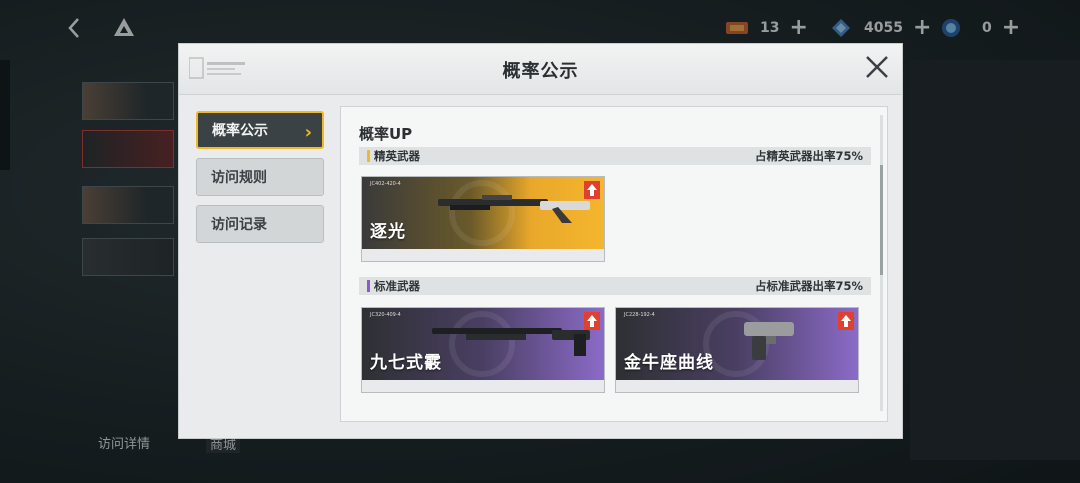 The image size is (1080, 483). Describe the element at coordinates (881, 220) in the screenshot. I see `scrollbar-thumb` at that location.